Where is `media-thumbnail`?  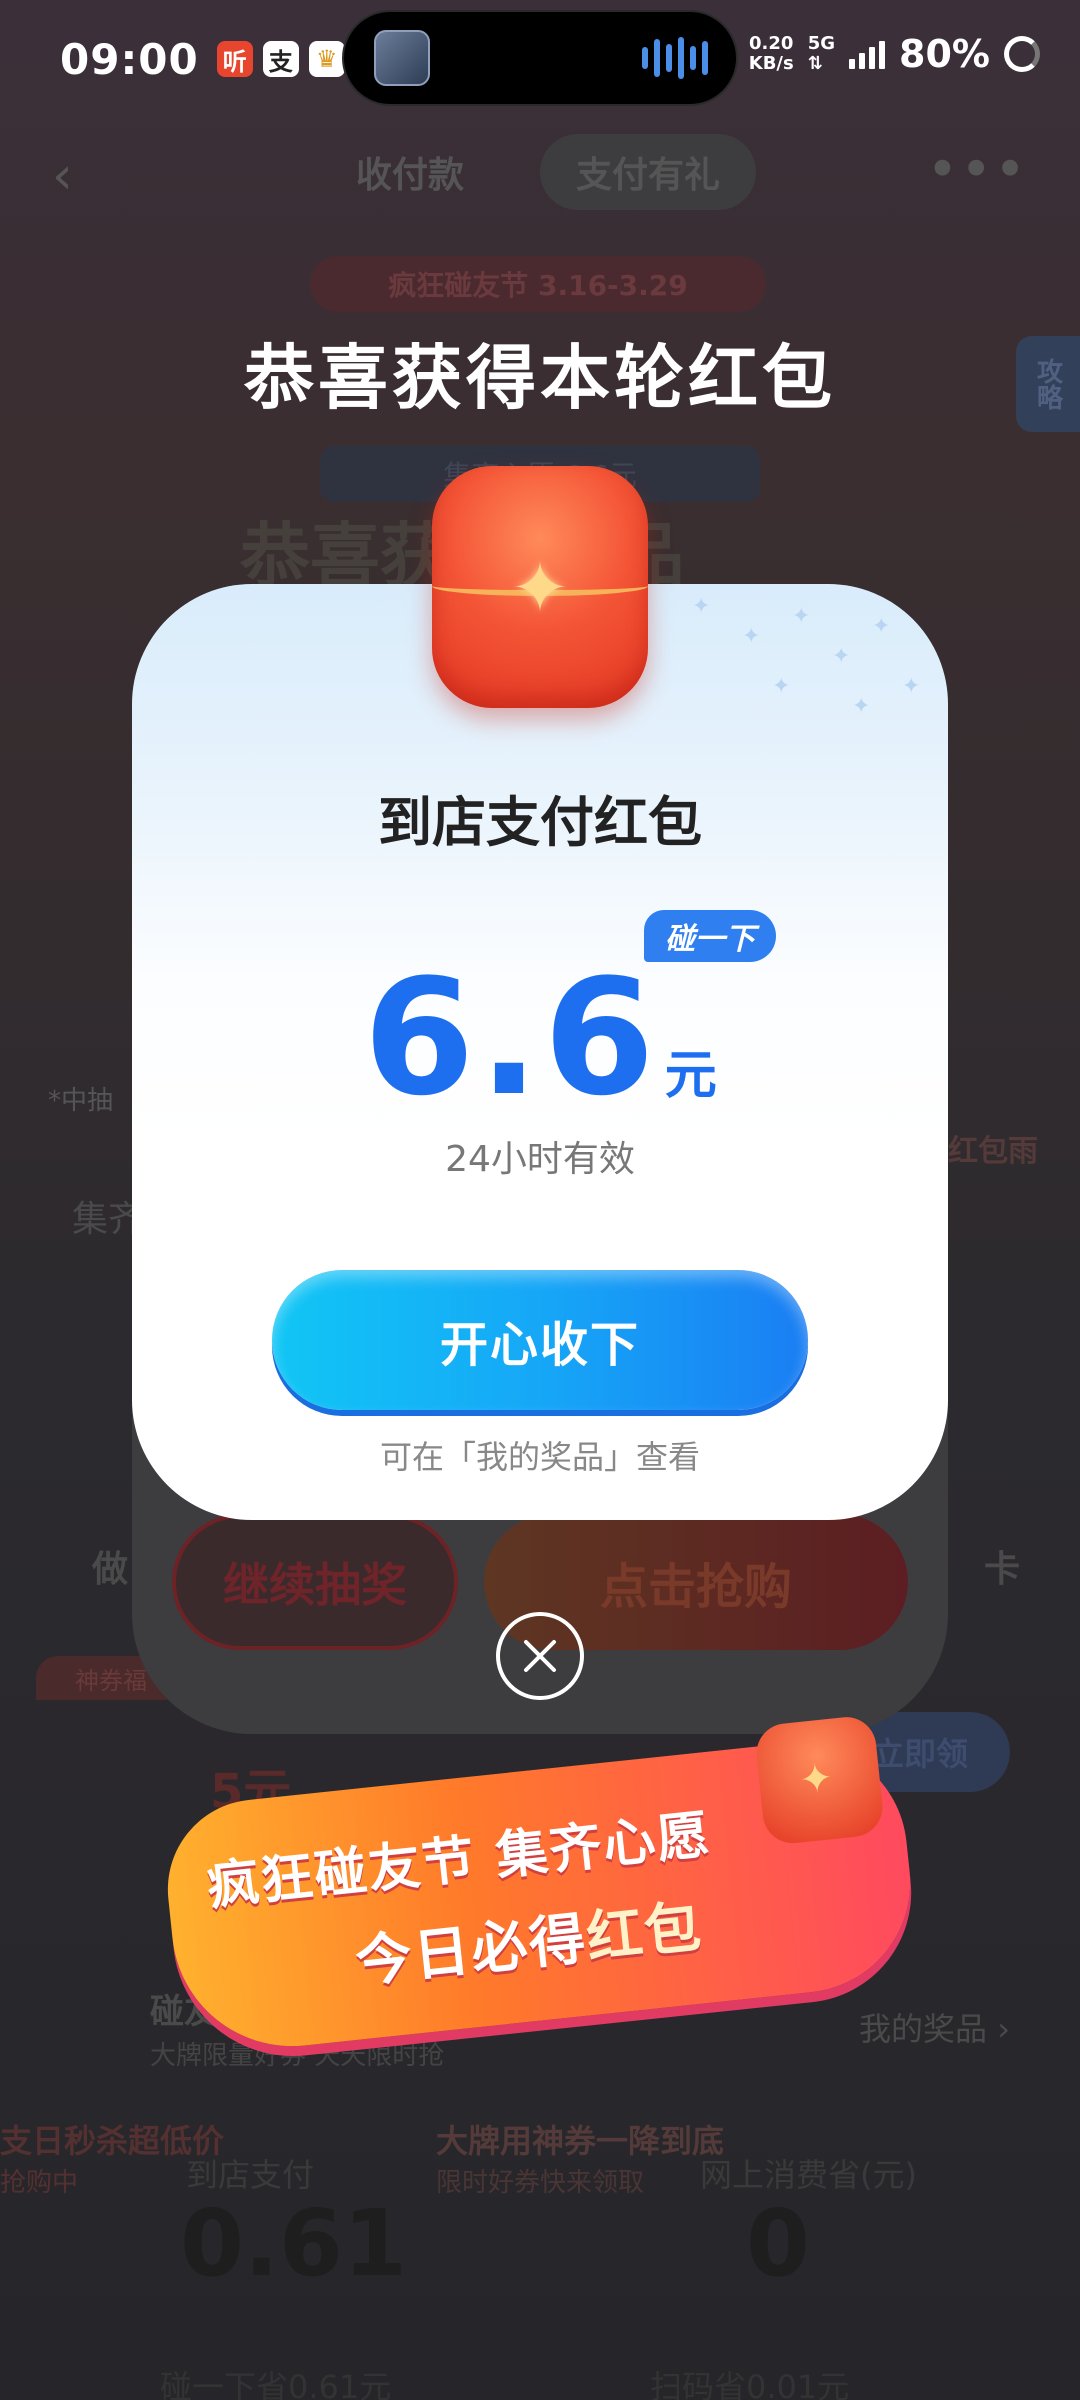
media-thumbnail is located at coordinates (402, 58).